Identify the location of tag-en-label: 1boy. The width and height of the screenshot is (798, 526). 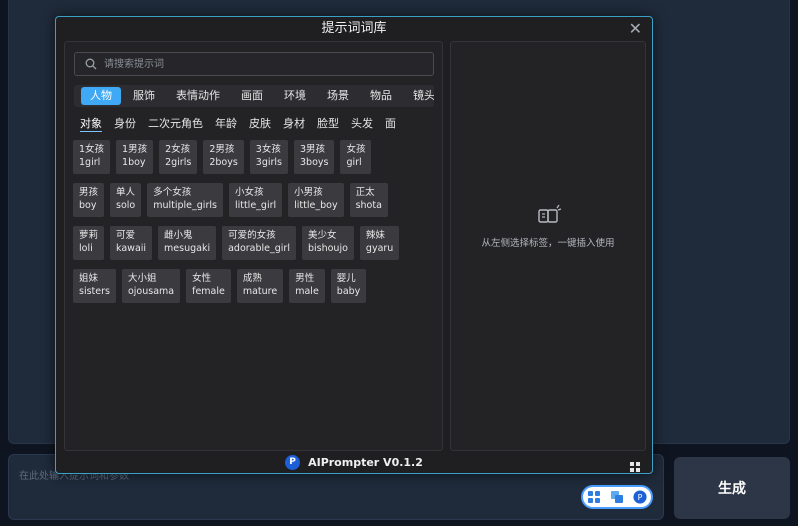
(134, 162).